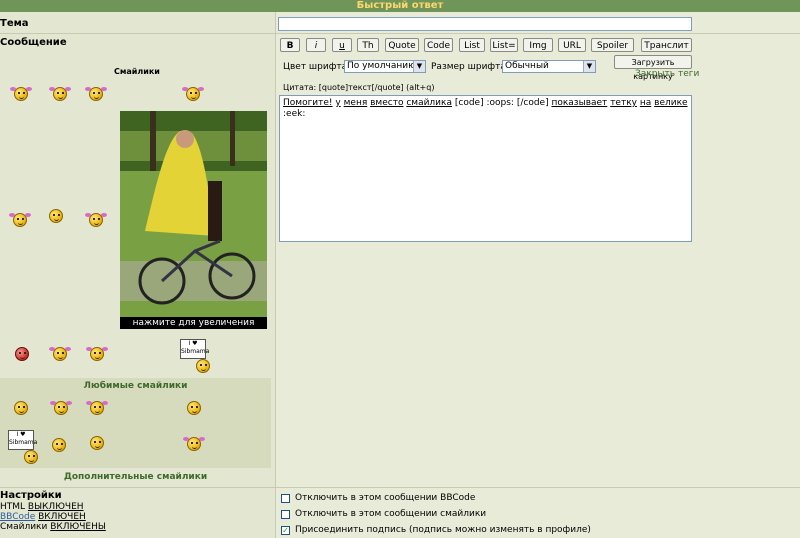 This screenshot has width=800, height=538. I want to click on message-word: [/code], so click(532, 103).